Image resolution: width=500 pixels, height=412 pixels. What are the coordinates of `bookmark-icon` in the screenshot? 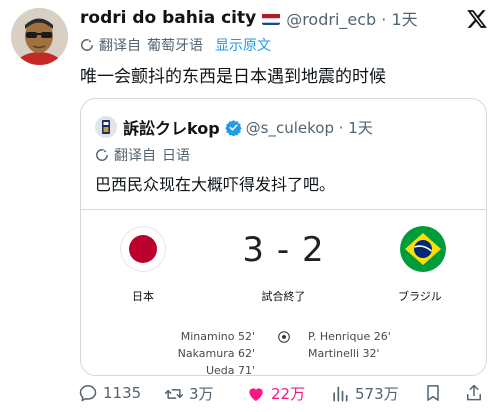 It's located at (433, 393).